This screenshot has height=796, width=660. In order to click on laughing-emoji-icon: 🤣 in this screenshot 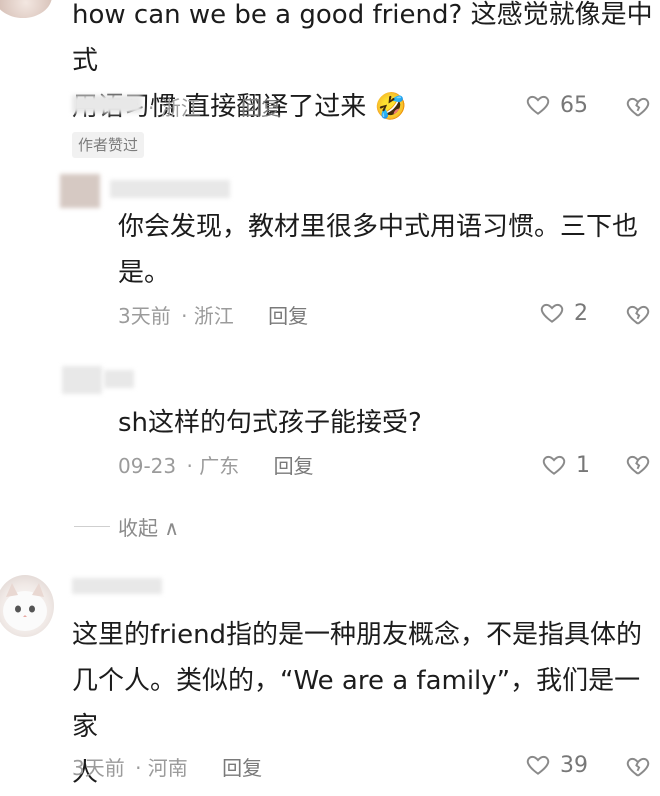, I will do `click(390, 107)`.